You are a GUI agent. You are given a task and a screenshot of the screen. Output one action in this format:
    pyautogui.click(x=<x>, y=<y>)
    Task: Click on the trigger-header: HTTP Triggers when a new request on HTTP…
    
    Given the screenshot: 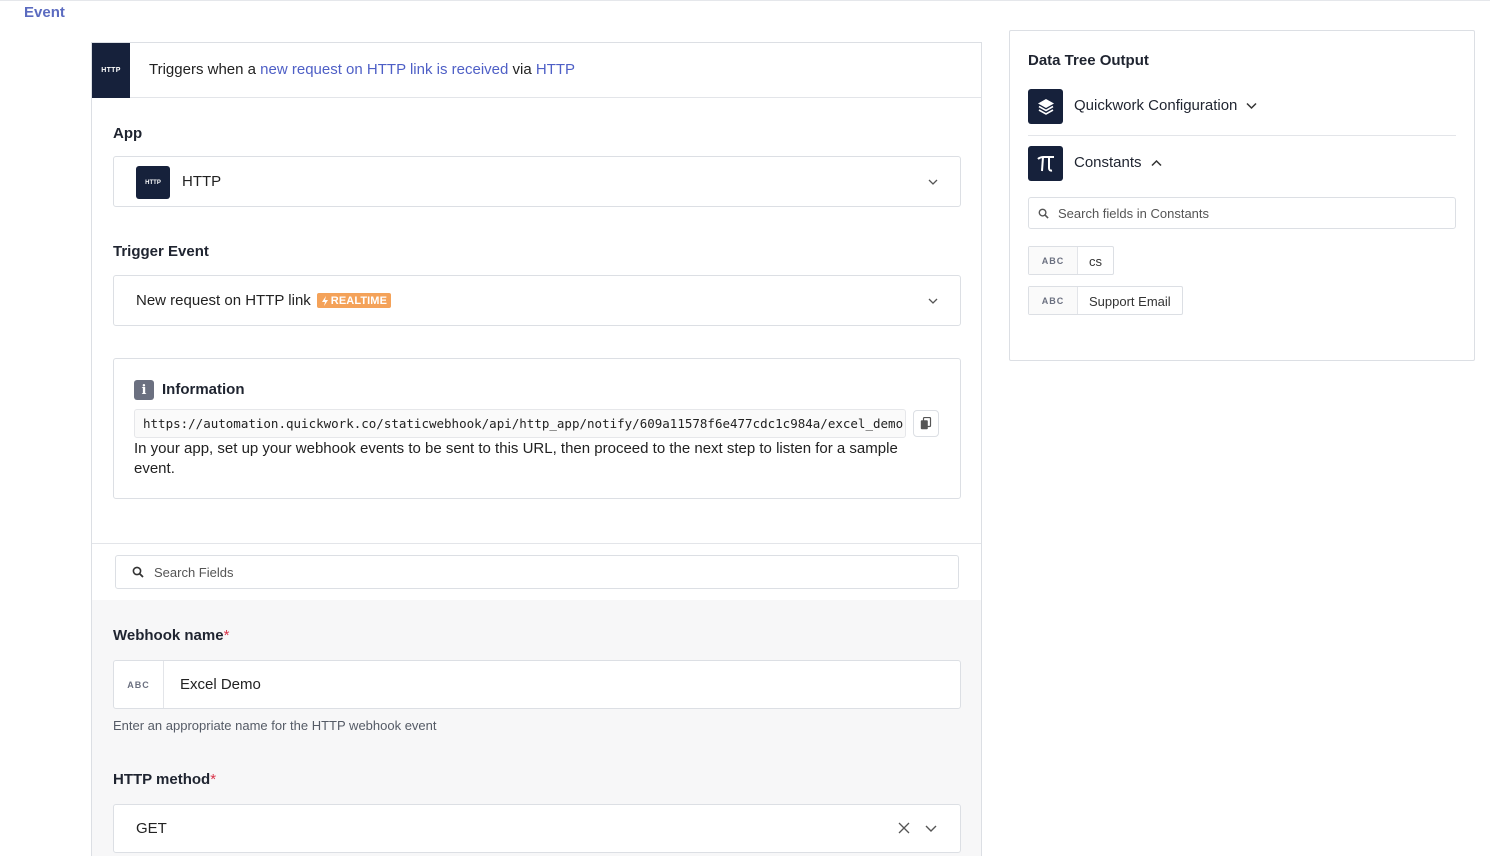 What is the action you would take?
    pyautogui.click(x=536, y=70)
    